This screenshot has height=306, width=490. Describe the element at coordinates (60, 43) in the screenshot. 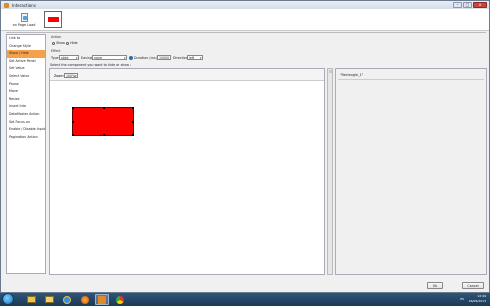

I see `show-label: Show` at that location.